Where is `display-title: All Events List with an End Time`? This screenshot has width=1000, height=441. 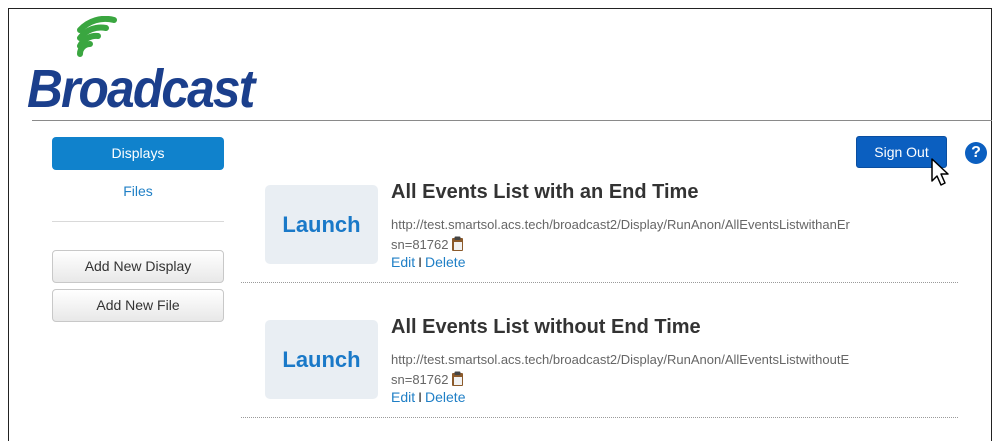
display-title: All Events List with an End Time is located at coordinates (545, 192).